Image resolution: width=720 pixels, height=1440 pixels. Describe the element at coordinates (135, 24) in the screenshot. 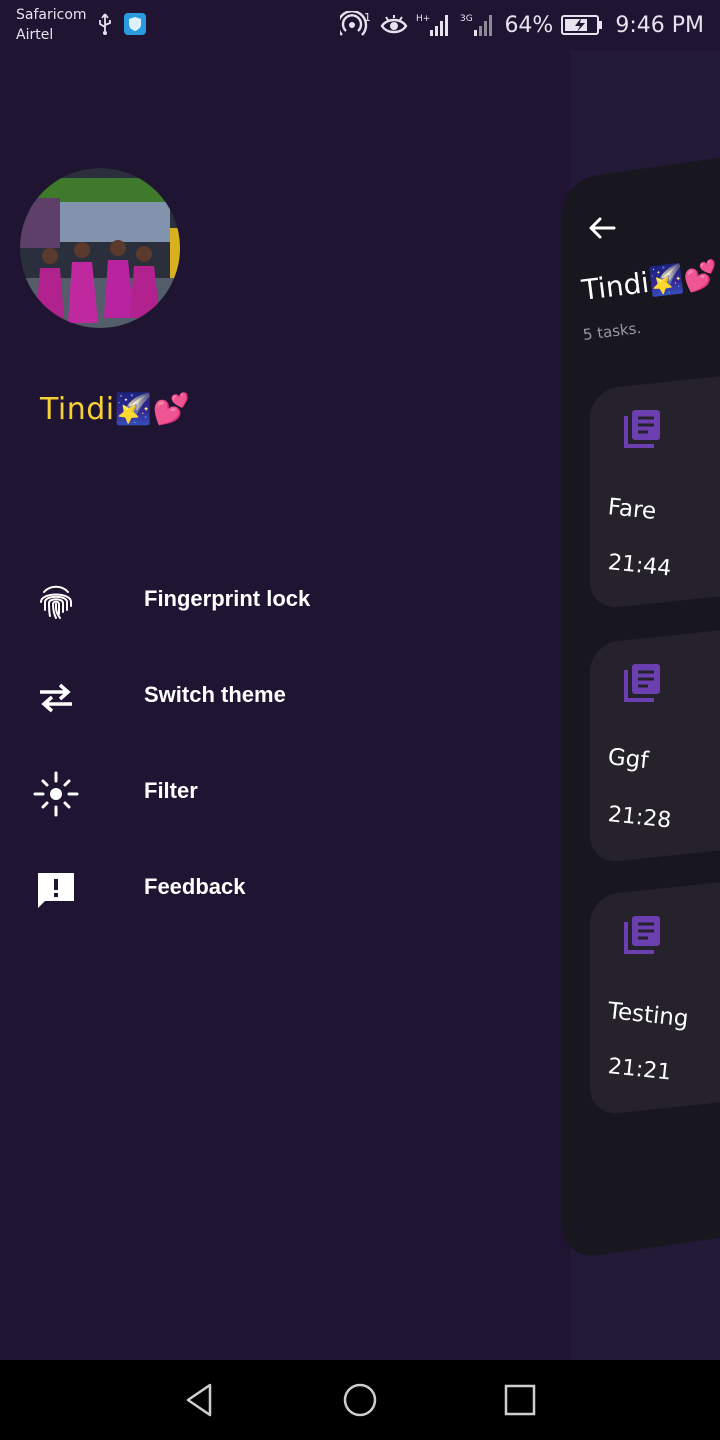

I see `shield-icon` at that location.